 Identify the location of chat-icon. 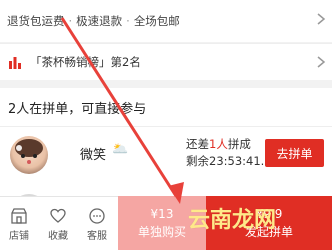
(97, 215).